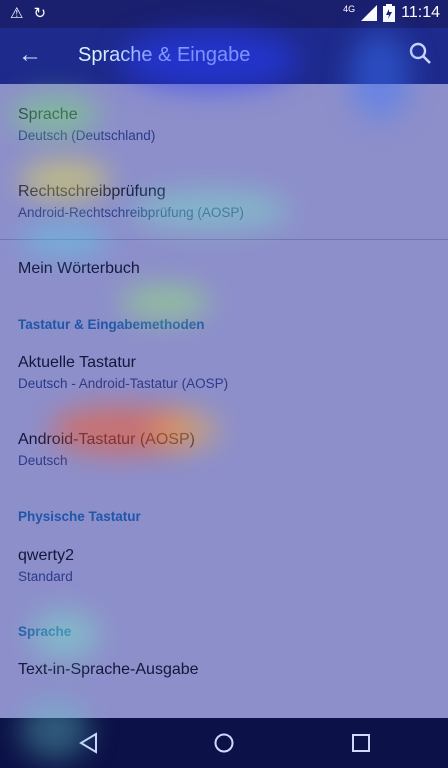 This screenshot has width=448, height=768. I want to click on list-item-language: Sprache Deutsch (Deutschland), so click(224, 124).